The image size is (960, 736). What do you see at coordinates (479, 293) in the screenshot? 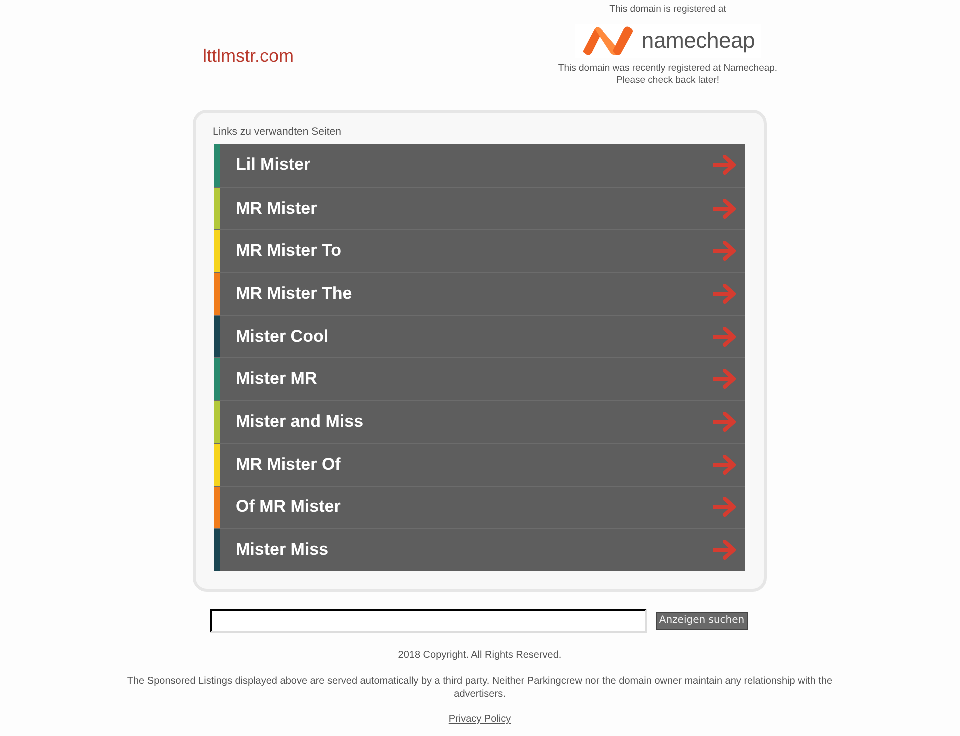
I see `related-link: MR Mister The` at bounding box center [479, 293].